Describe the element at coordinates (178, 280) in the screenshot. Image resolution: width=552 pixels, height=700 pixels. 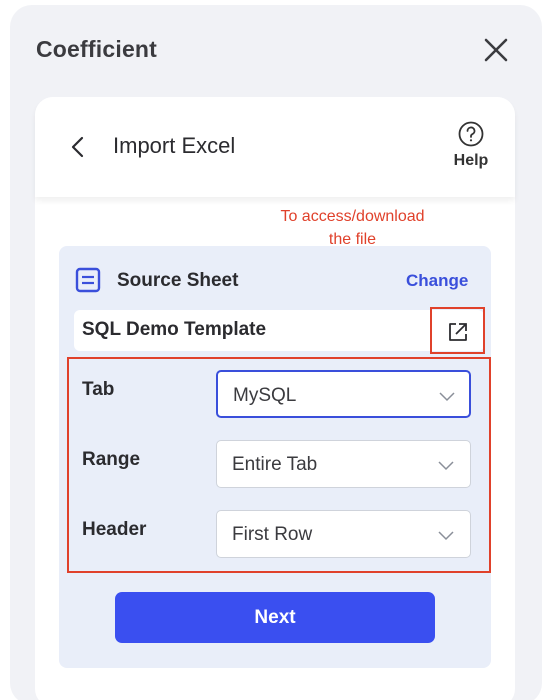
I see `source-sheet-label: Source Sheet` at that location.